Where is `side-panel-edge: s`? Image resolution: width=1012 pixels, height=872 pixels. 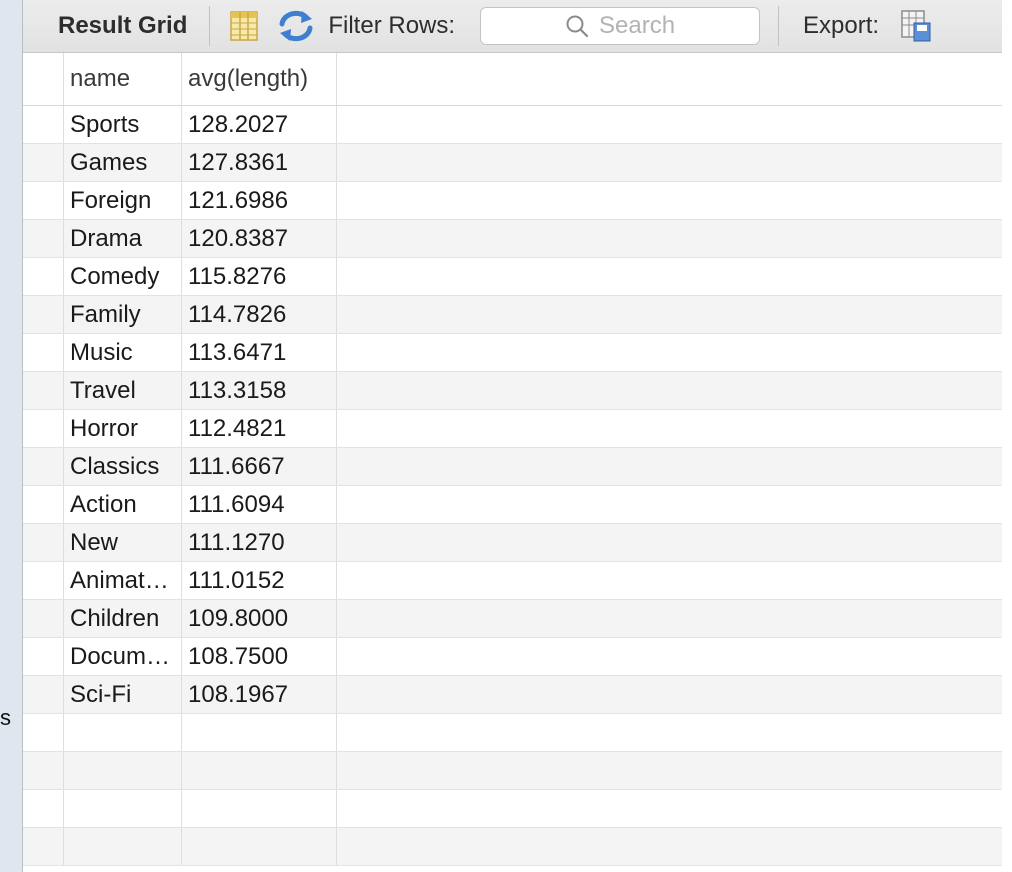
side-panel-edge: s is located at coordinates (11, 436).